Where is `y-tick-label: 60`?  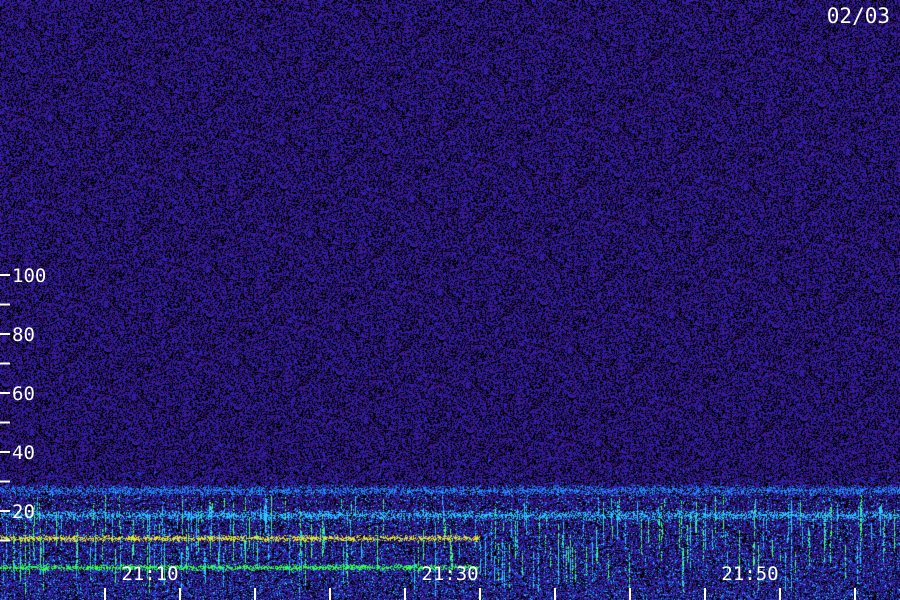 y-tick-label: 60 is located at coordinates (23, 394).